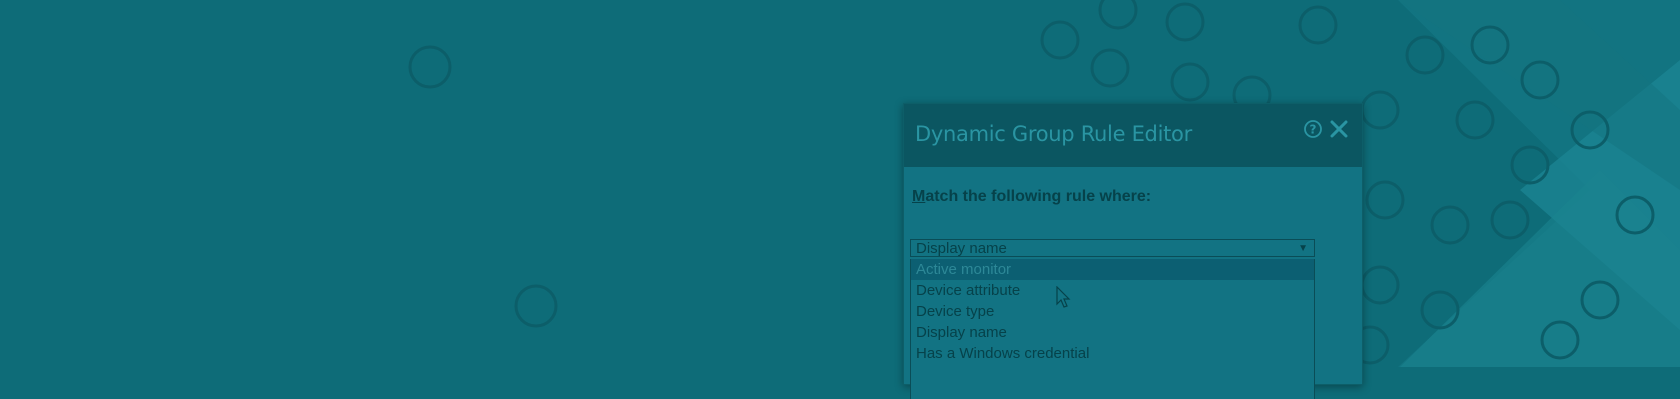 This screenshot has height=399, width=1680. Describe the element at coordinates (919, 196) in the screenshot. I see `rule-label-accesskey: M` at that location.